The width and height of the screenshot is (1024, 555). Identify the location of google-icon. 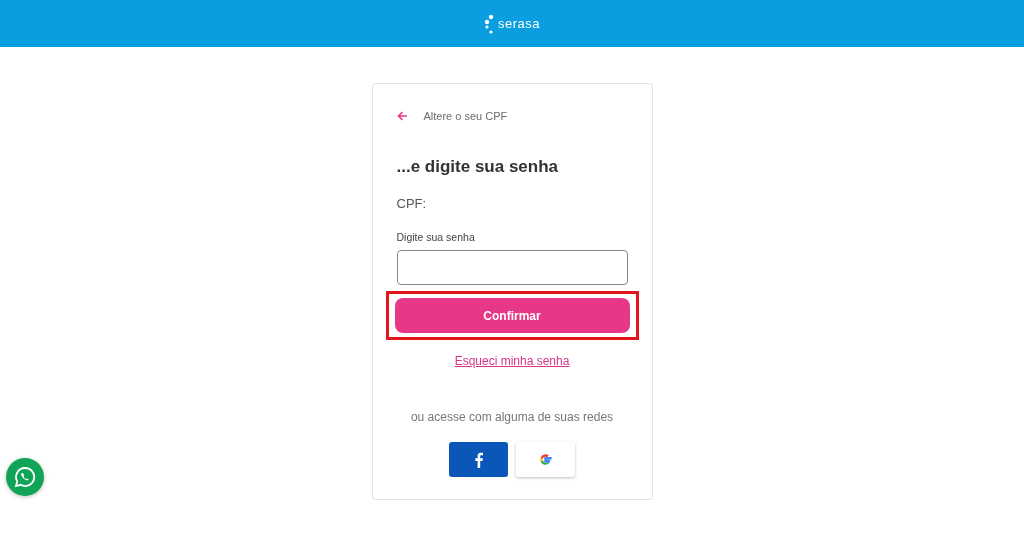
(545, 460).